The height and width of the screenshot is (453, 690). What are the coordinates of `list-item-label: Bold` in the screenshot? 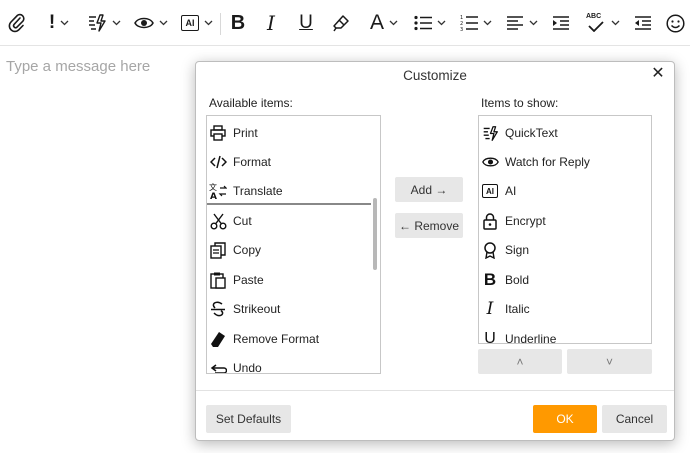 It's located at (517, 280).